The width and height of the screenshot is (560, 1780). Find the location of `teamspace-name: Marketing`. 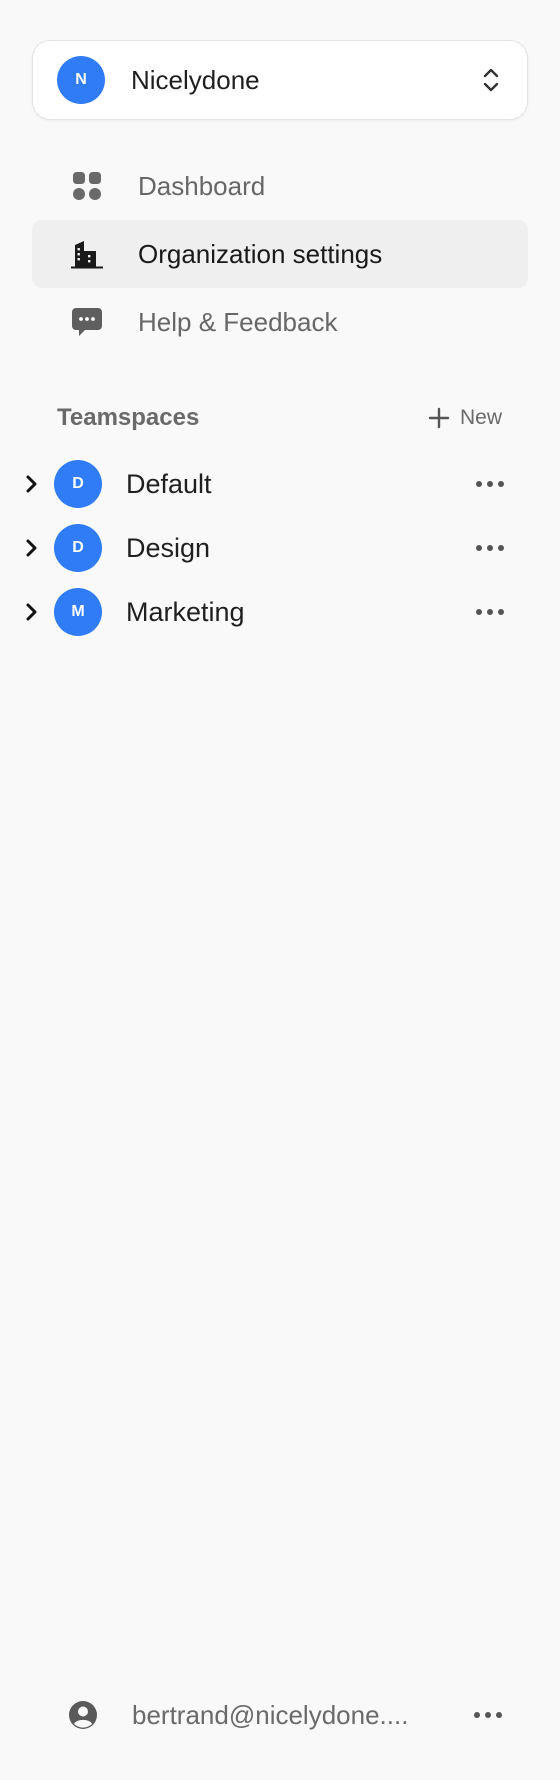

teamspace-name: Marketing is located at coordinates (185, 611).